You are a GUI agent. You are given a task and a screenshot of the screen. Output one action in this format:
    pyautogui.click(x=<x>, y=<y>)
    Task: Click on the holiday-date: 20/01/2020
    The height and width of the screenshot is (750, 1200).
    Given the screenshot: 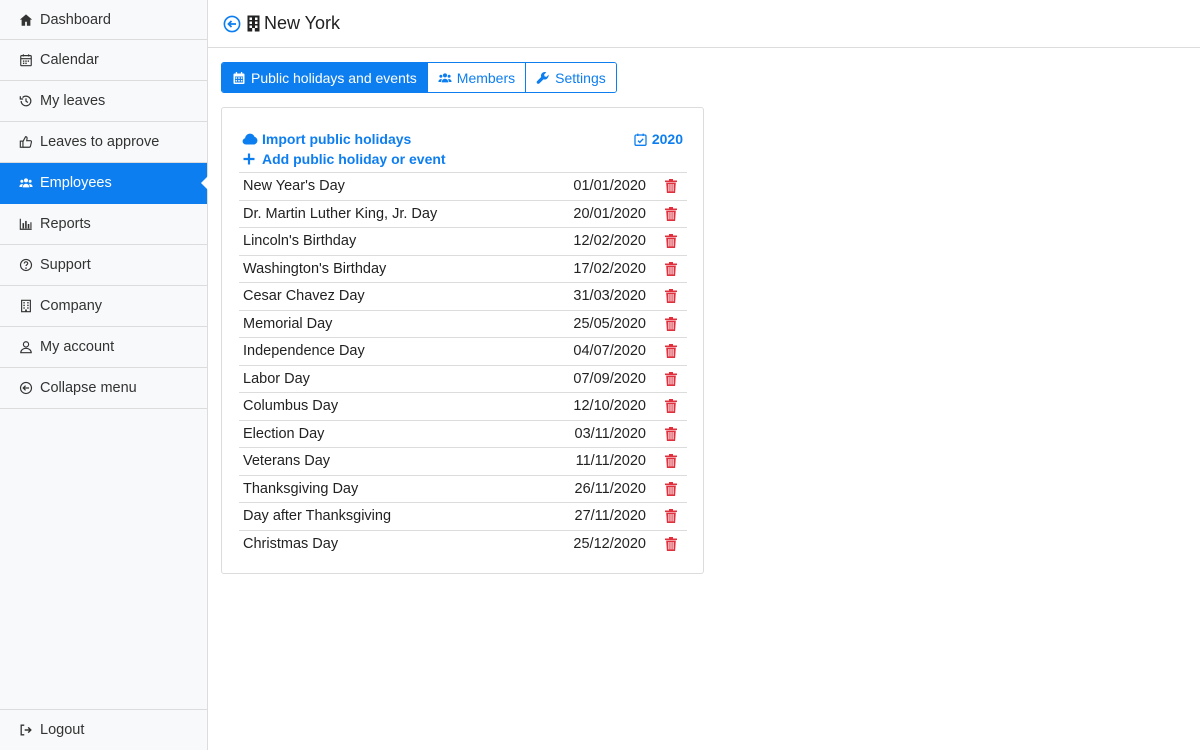 What is the action you would take?
    pyautogui.click(x=609, y=213)
    